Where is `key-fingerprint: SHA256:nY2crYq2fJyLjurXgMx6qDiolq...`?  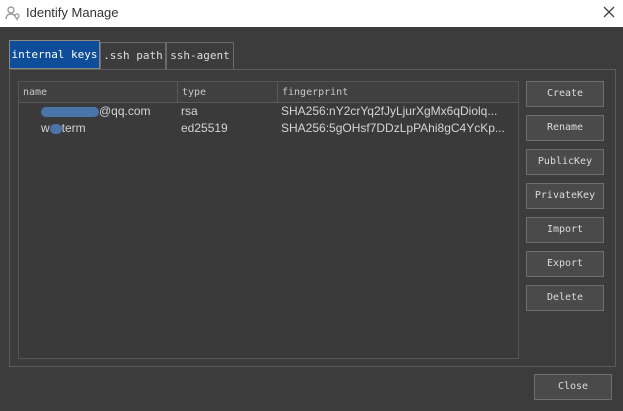
key-fingerprint: SHA256:nY2crYq2fJyLjurXgMx6qDiolq... is located at coordinates (389, 111).